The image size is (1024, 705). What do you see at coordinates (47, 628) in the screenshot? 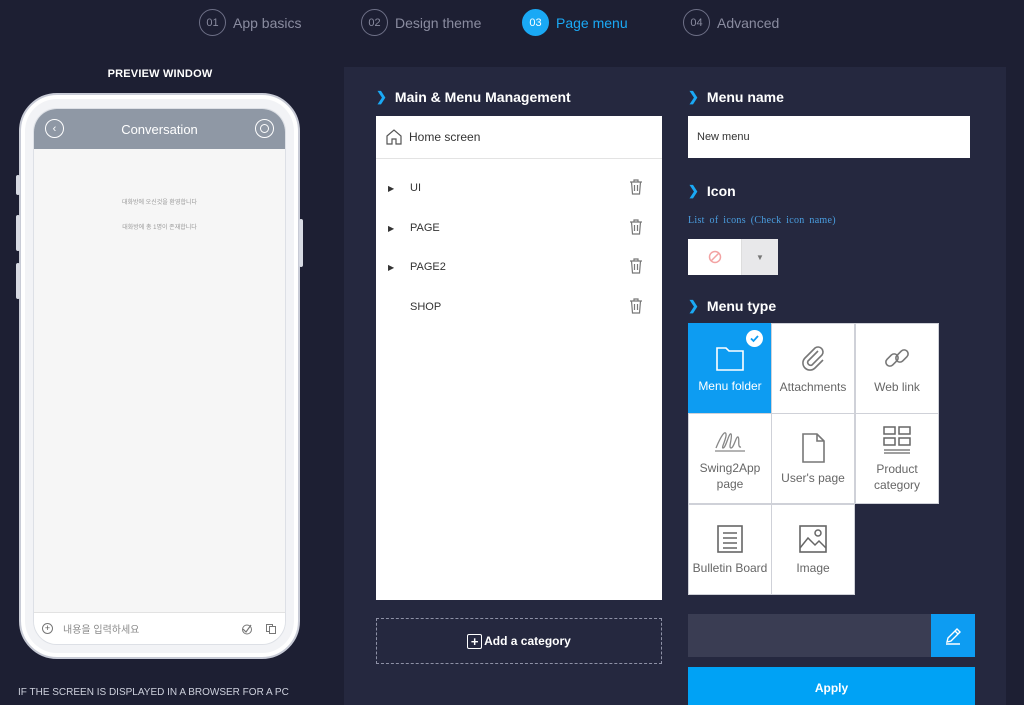
I see `plus-icon: +` at bounding box center [47, 628].